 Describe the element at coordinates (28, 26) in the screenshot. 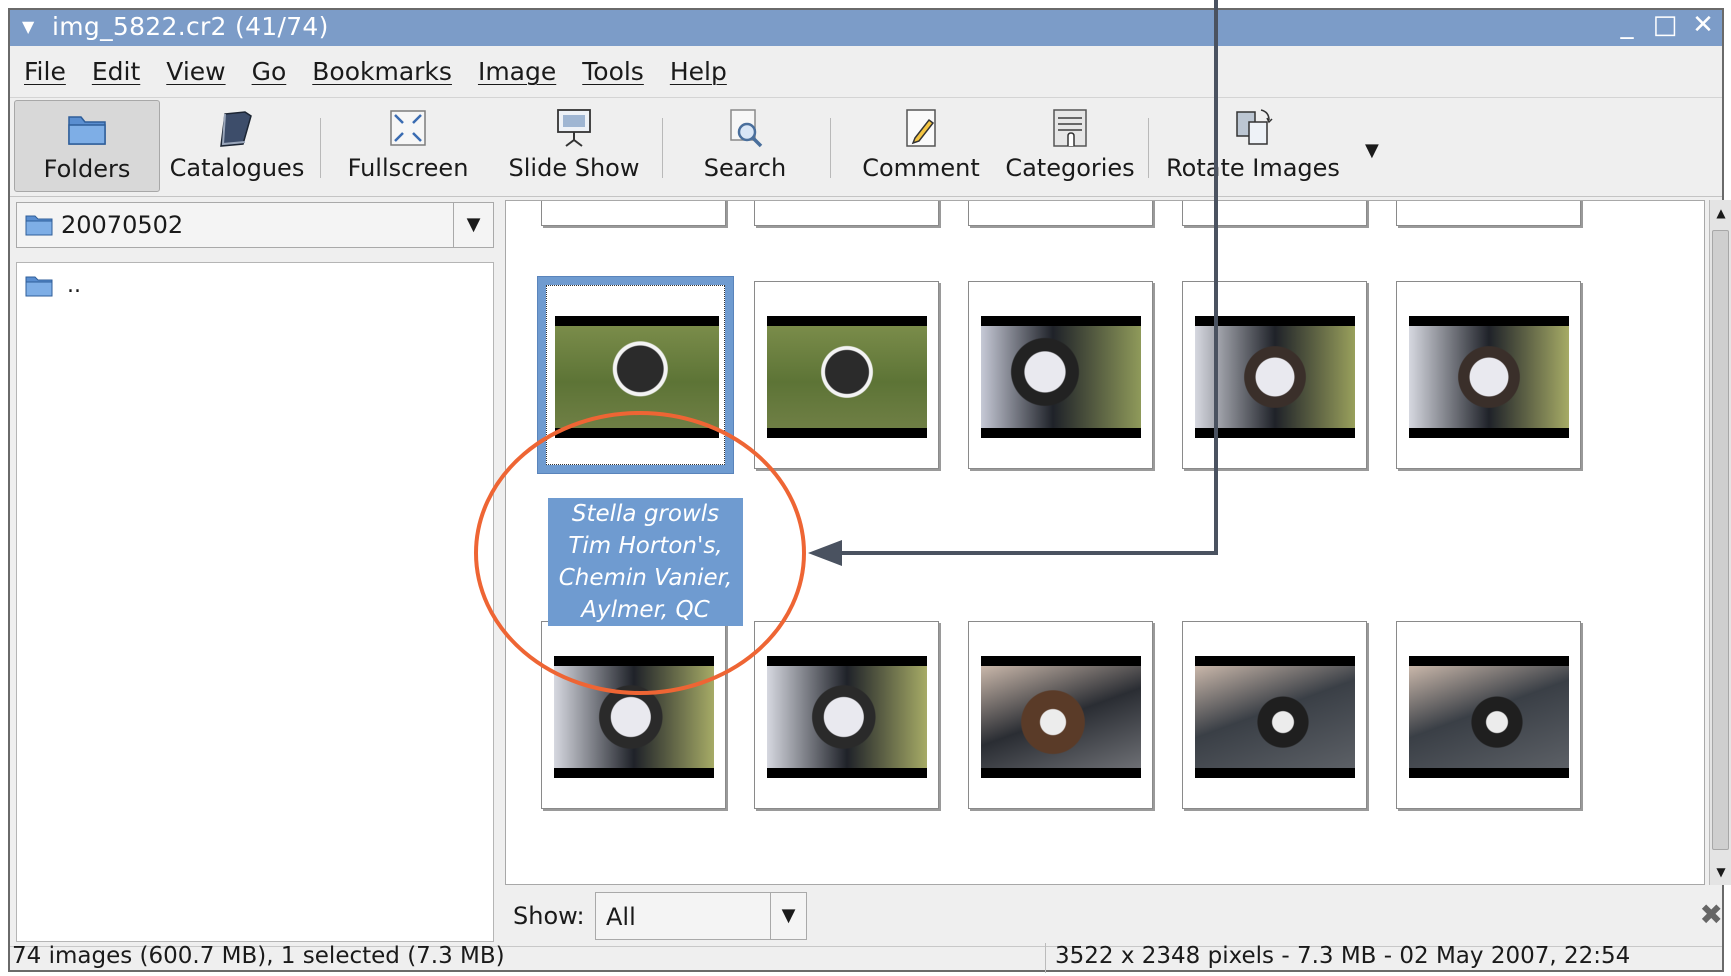

I see `window-menu-icon: ▼` at that location.